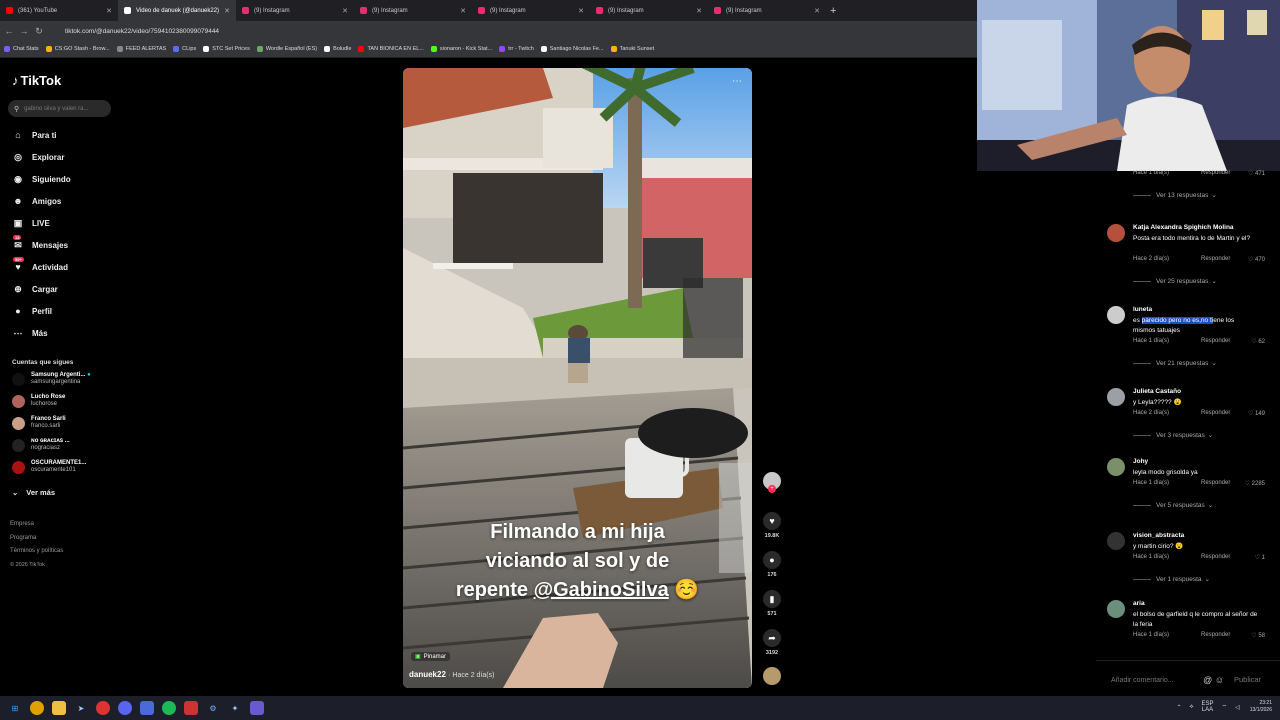 Image resolution: width=1280 pixels, height=720 pixels. I want to click on creator-avatar: +, so click(772, 482).